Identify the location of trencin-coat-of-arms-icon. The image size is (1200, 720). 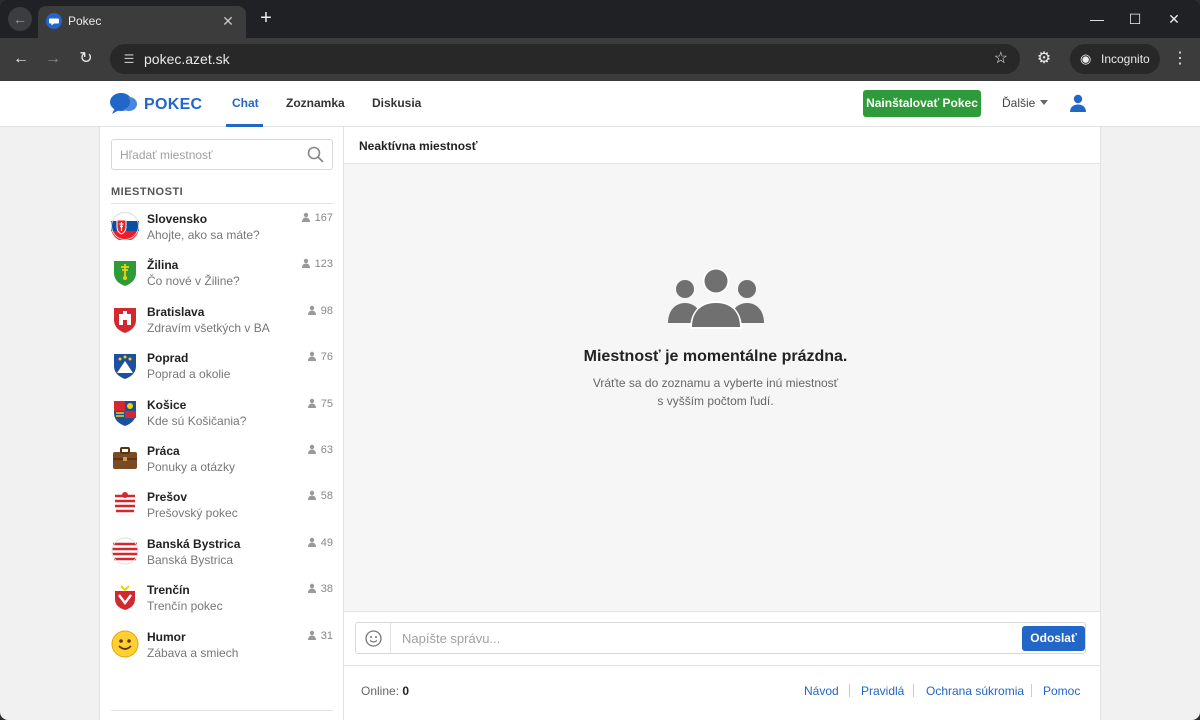
(125, 598).